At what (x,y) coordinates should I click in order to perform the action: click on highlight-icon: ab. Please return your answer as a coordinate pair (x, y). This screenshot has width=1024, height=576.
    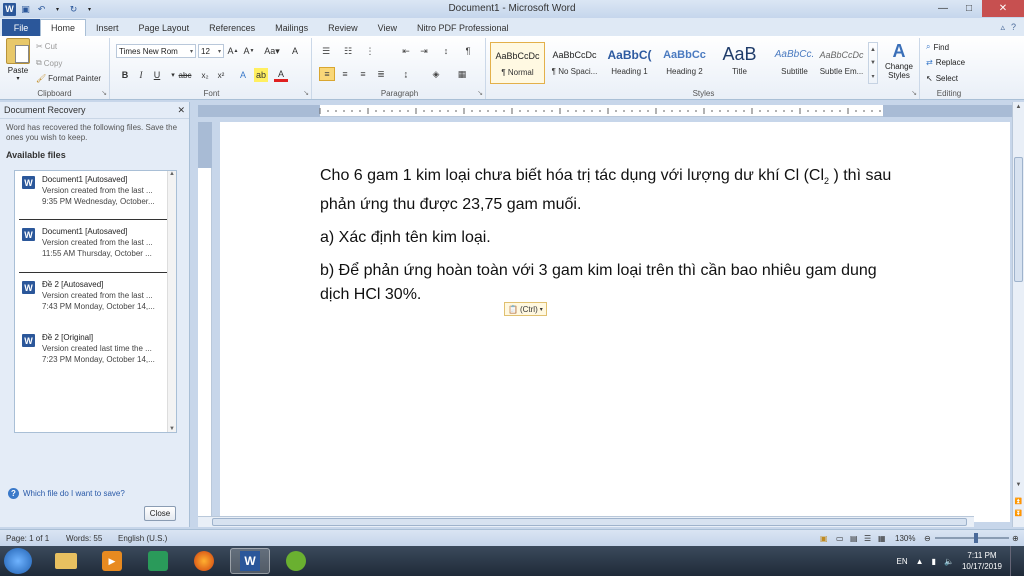
    Looking at the image, I should click on (261, 75).